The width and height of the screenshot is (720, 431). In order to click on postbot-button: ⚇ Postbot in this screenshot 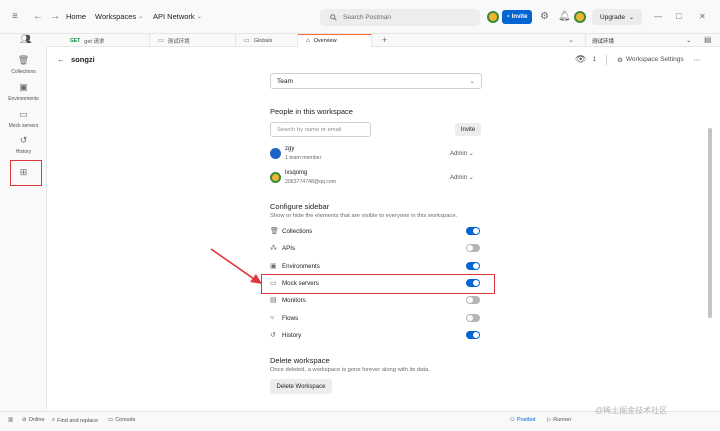, I will do `click(523, 420)`.